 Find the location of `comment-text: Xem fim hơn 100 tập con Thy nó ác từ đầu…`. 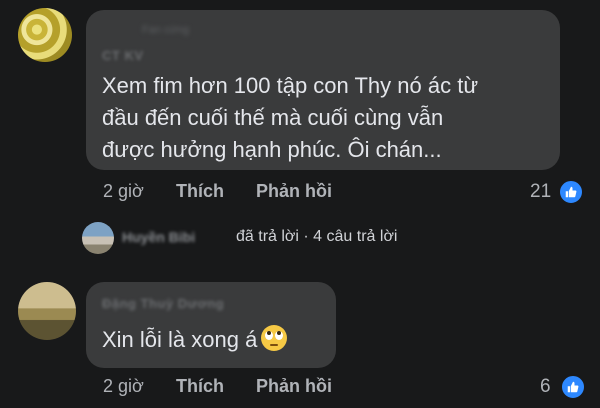

comment-text: Xem fim hơn 100 tập con Thy nó ác từ đầu… is located at coordinates (290, 117).